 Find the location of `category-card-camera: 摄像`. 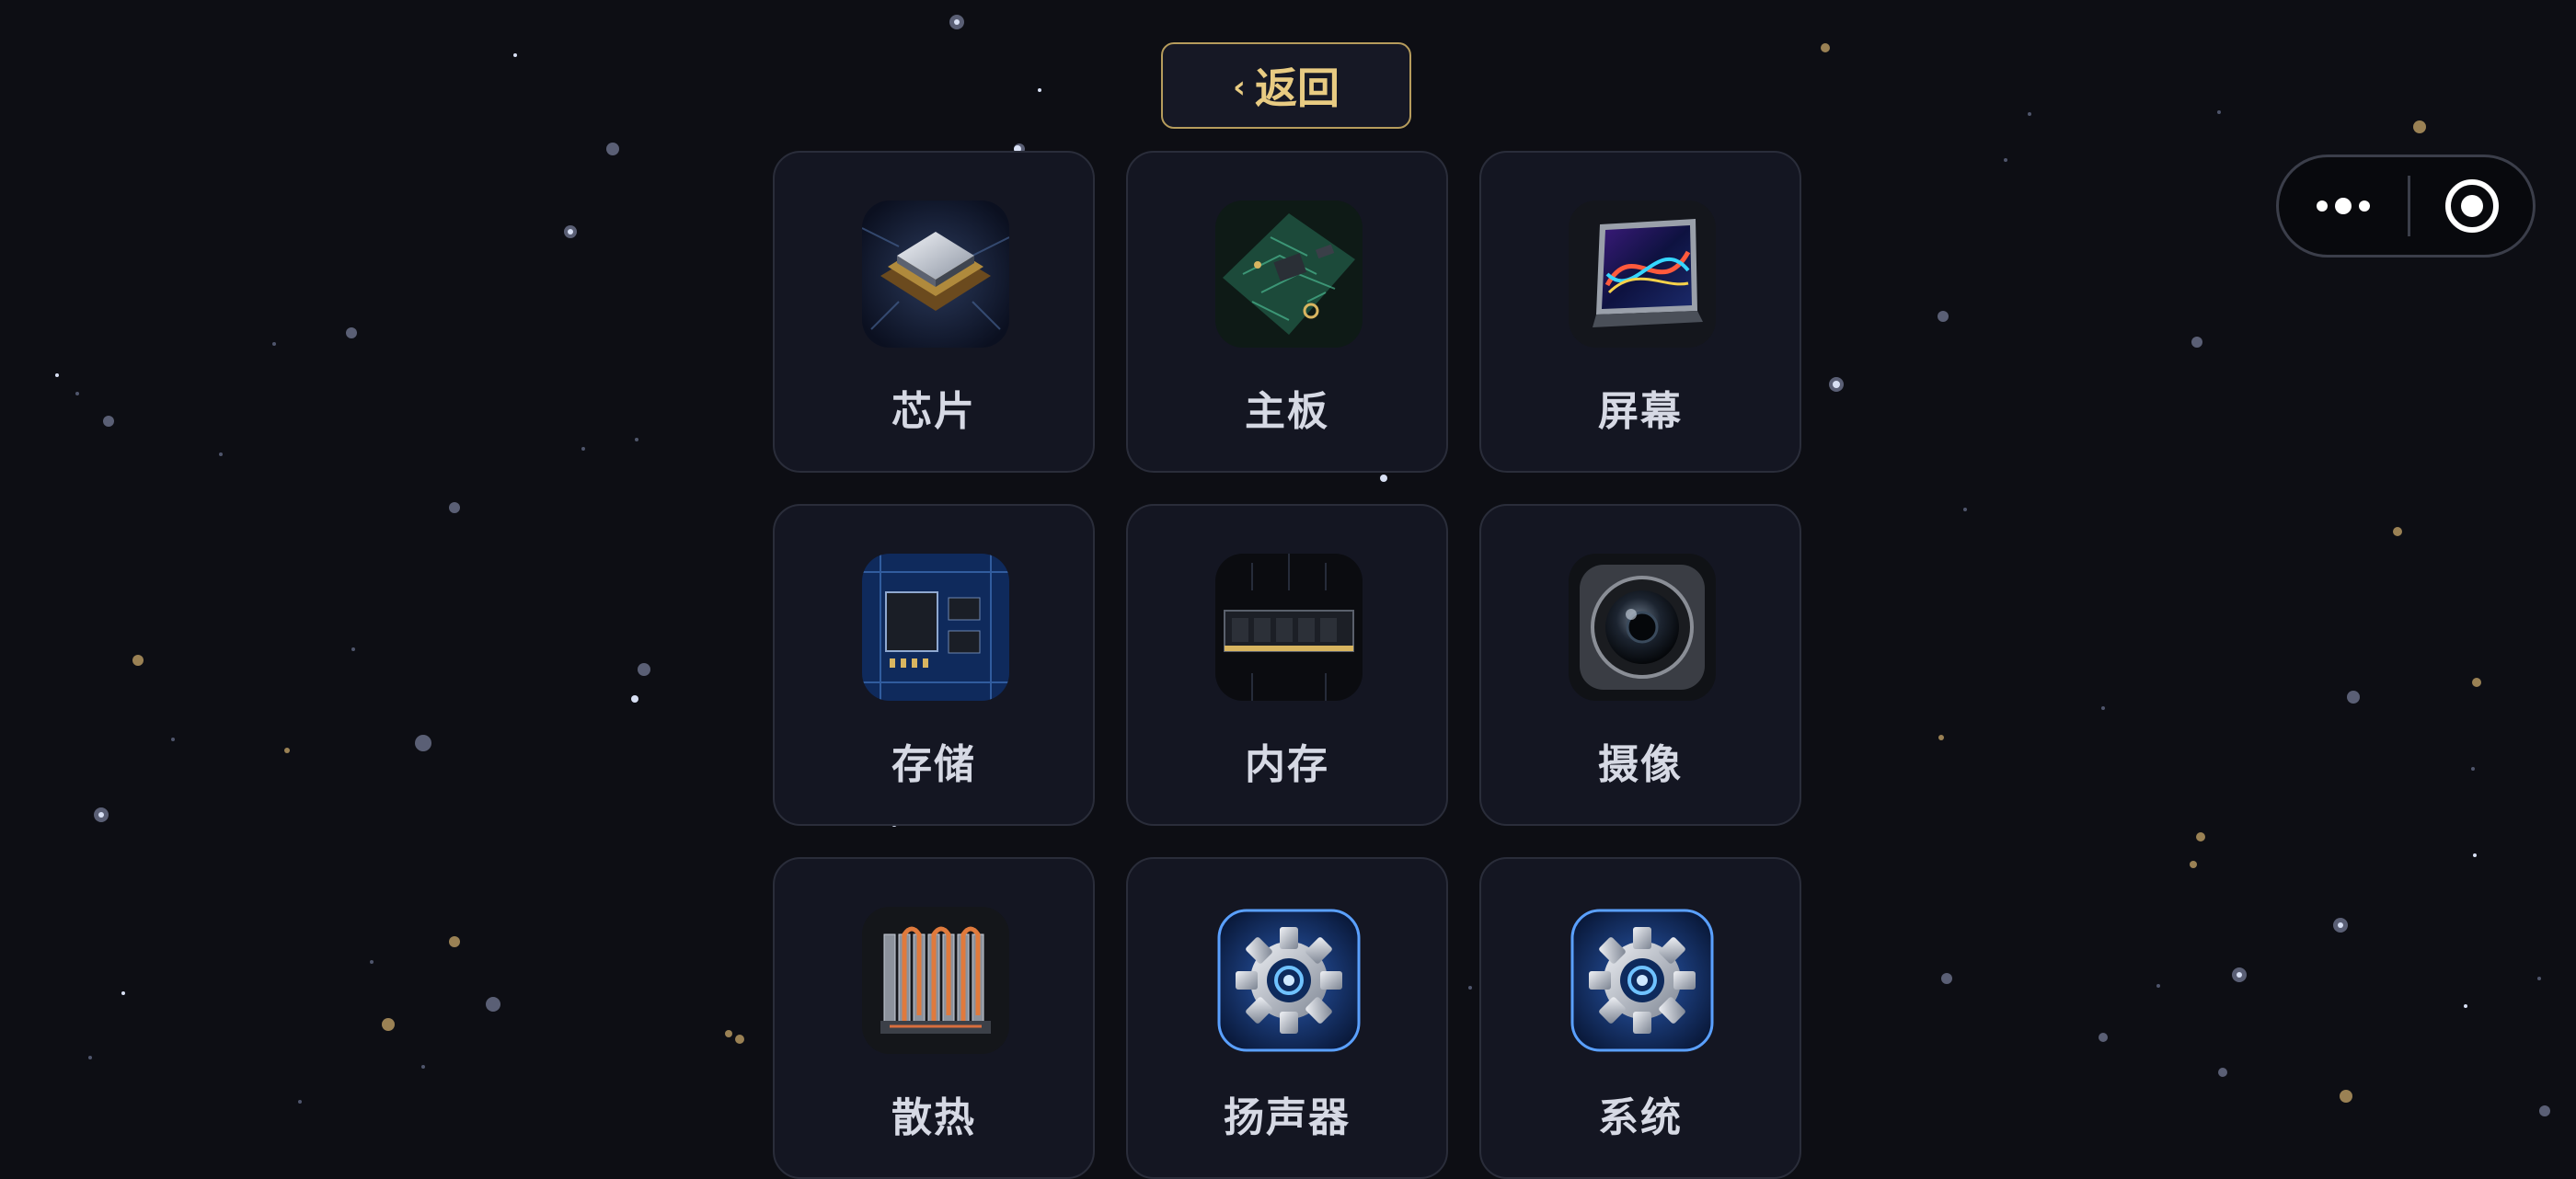

category-card-camera: 摄像 is located at coordinates (1640, 665).